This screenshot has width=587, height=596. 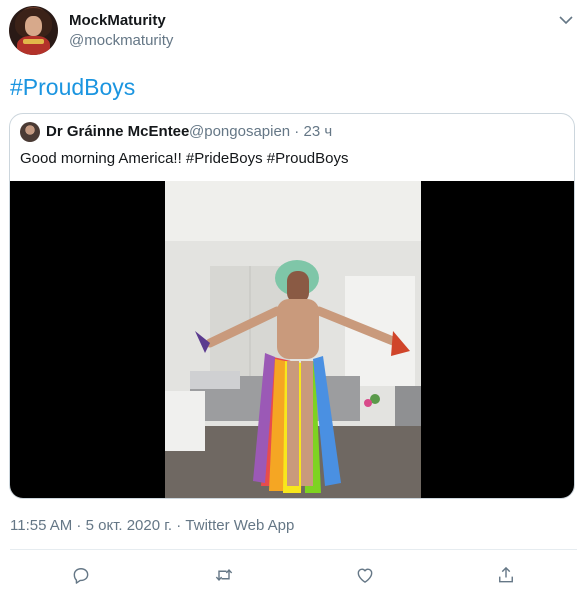 What do you see at coordinates (118, 131) in the screenshot?
I see `quoted-display-name: Dr Gráinne McEntee` at bounding box center [118, 131].